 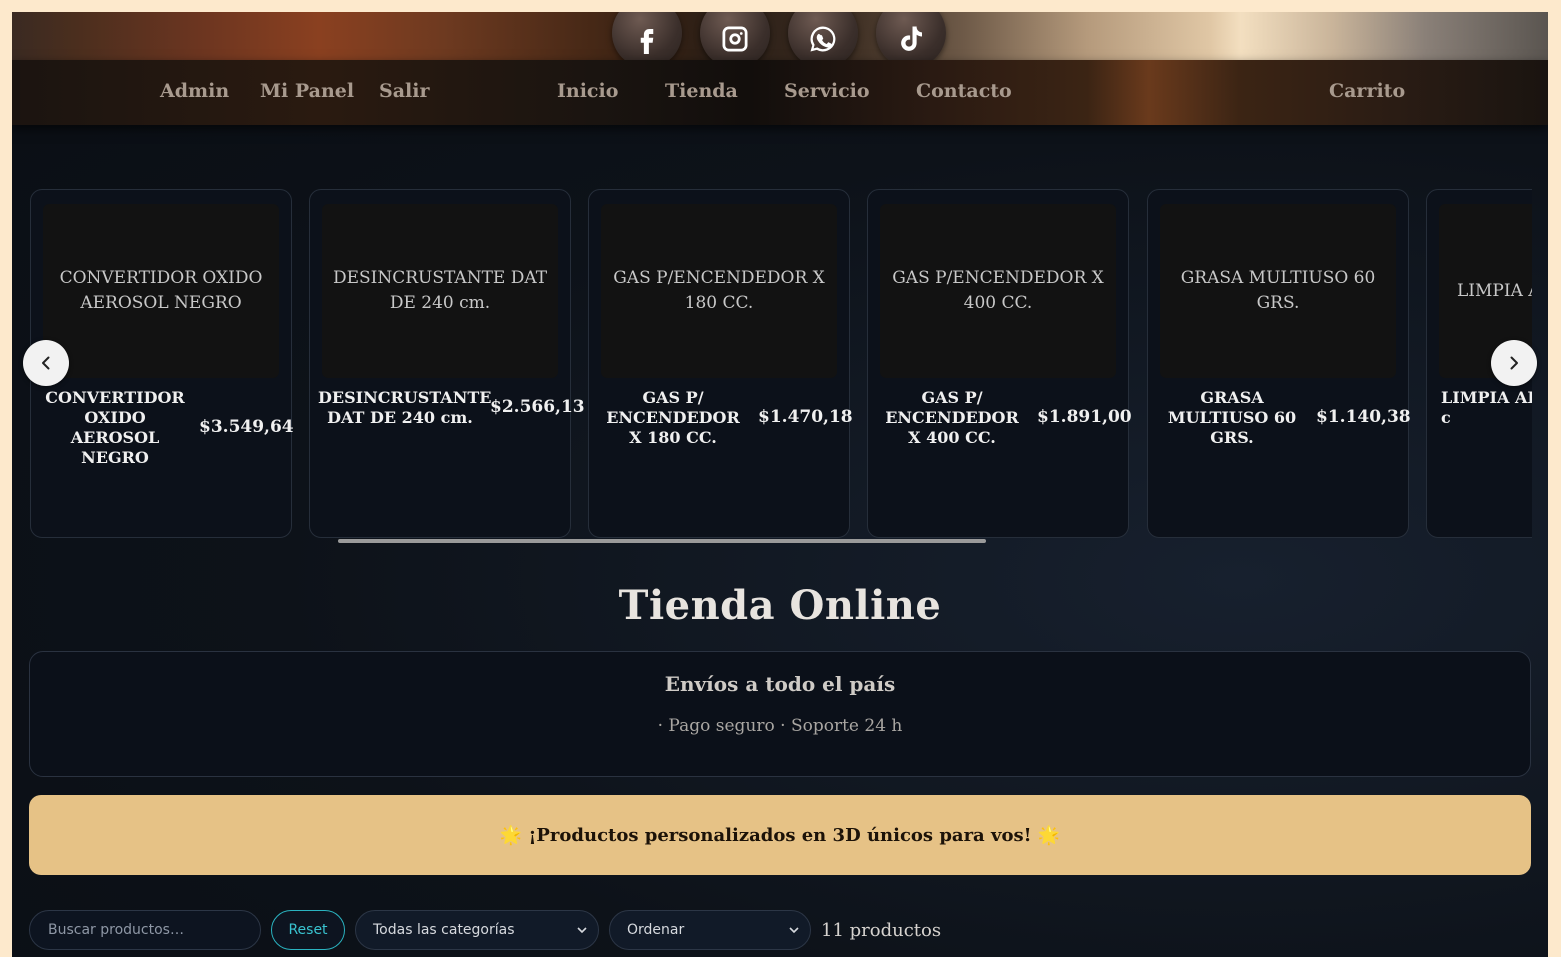 What do you see at coordinates (537, 407) in the screenshot?
I see `product-price: $2.566,13` at bounding box center [537, 407].